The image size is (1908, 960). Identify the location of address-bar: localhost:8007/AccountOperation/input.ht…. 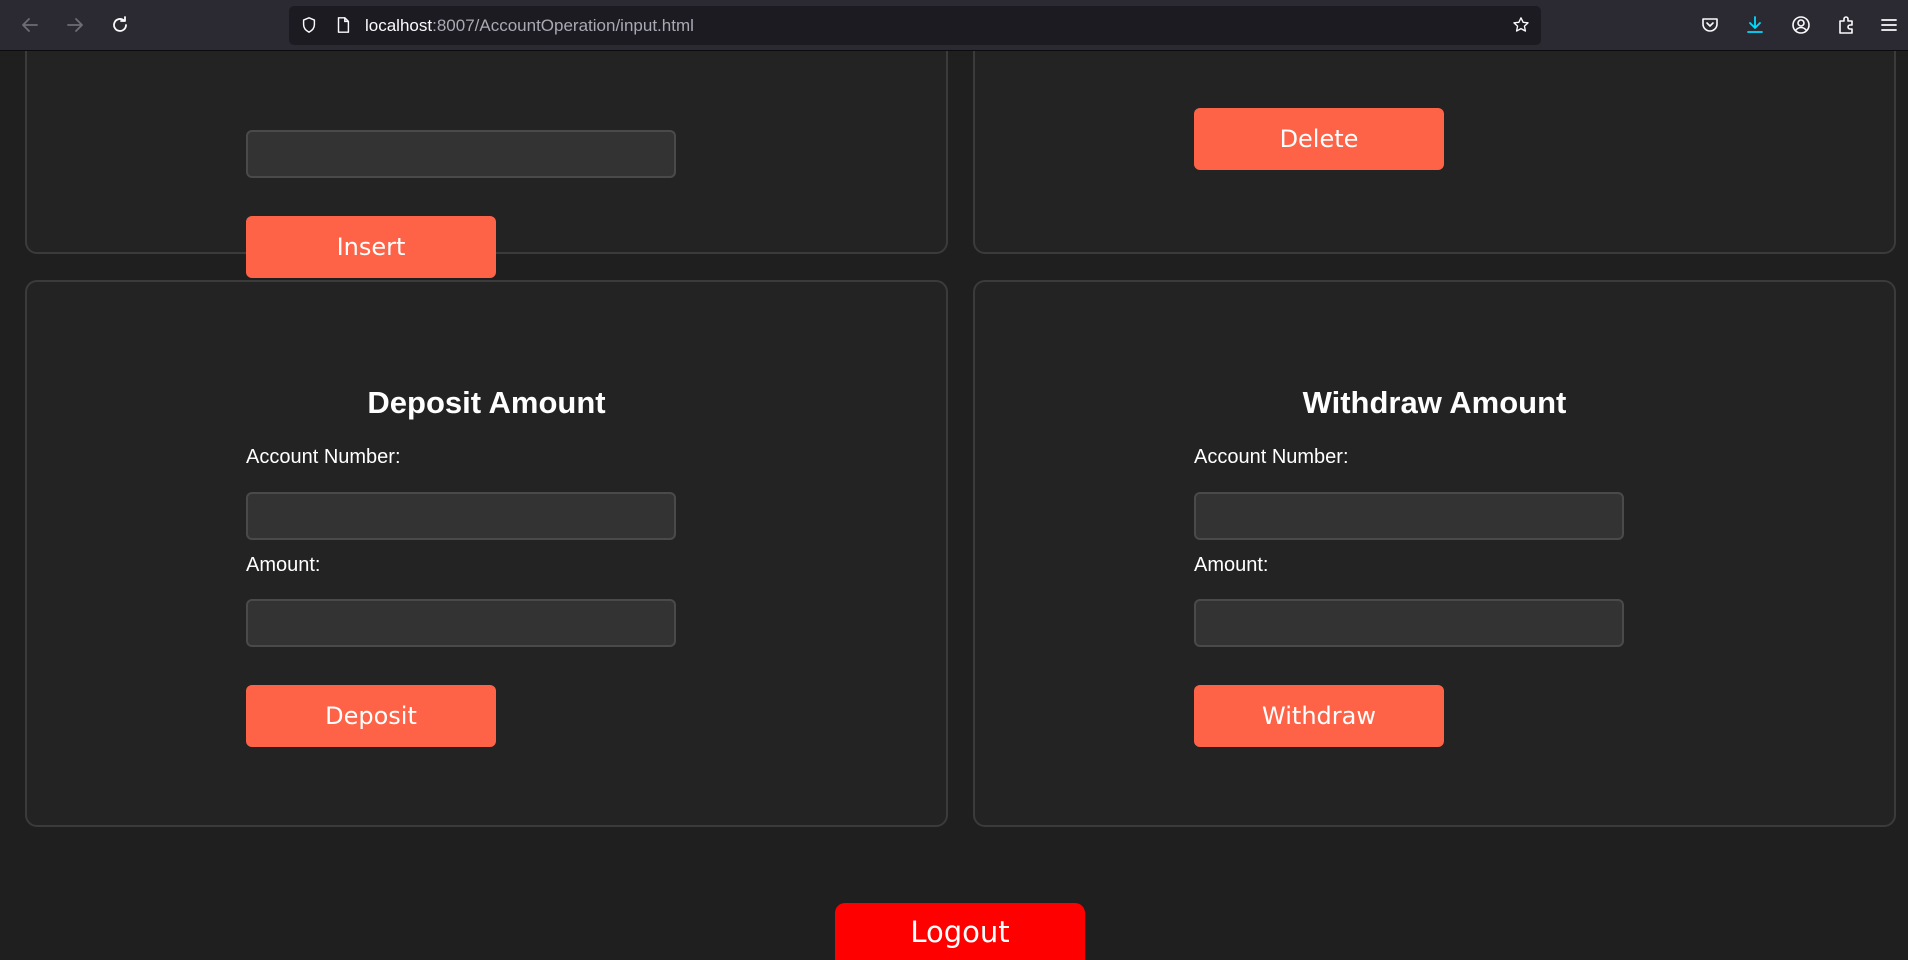
(915, 25).